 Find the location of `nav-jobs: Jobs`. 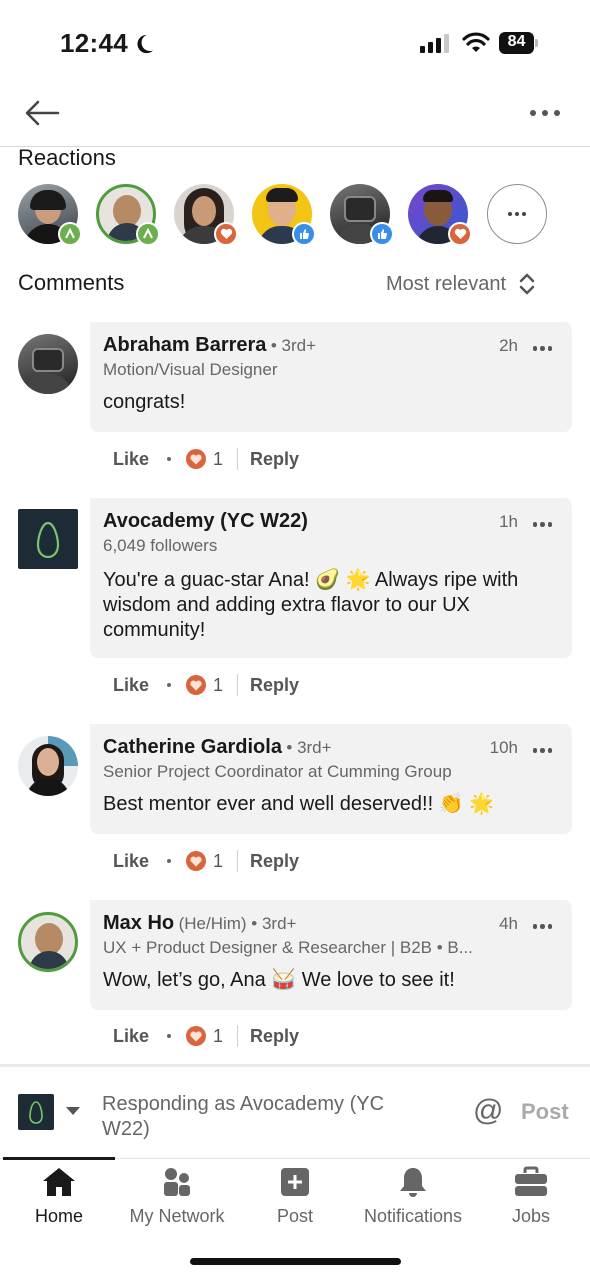

nav-jobs: Jobs is located at coordinates (531, 1196).